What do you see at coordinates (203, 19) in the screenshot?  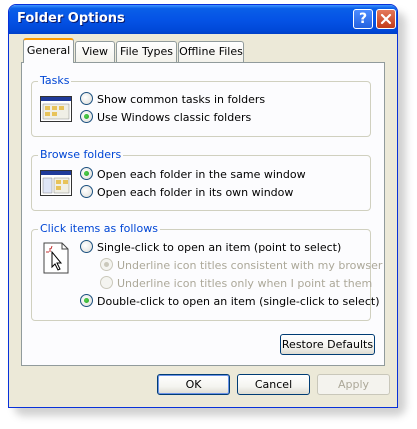 I see `title-bar: Folder Options ?` at bounding box center [203, 19].